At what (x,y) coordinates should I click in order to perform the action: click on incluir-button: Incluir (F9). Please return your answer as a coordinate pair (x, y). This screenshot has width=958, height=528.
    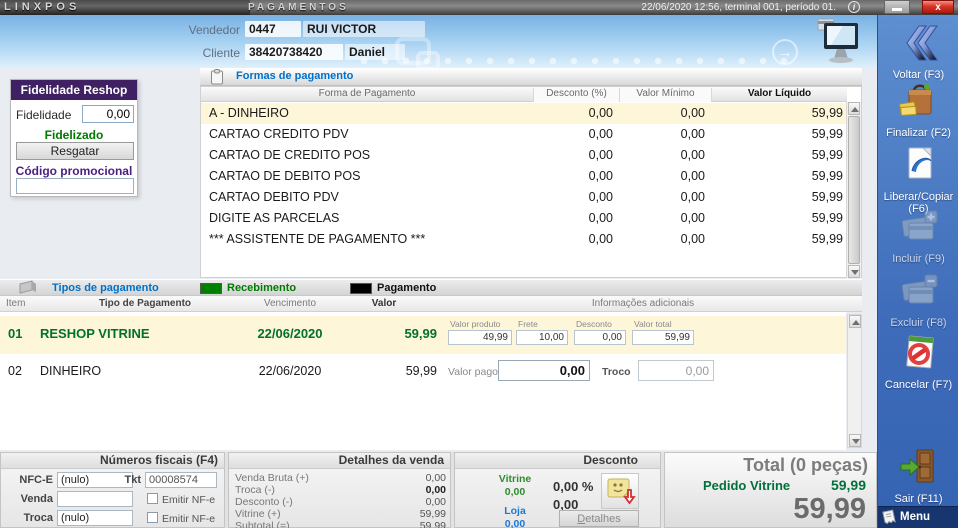
    Looking at the image, I should click on (918, 236).